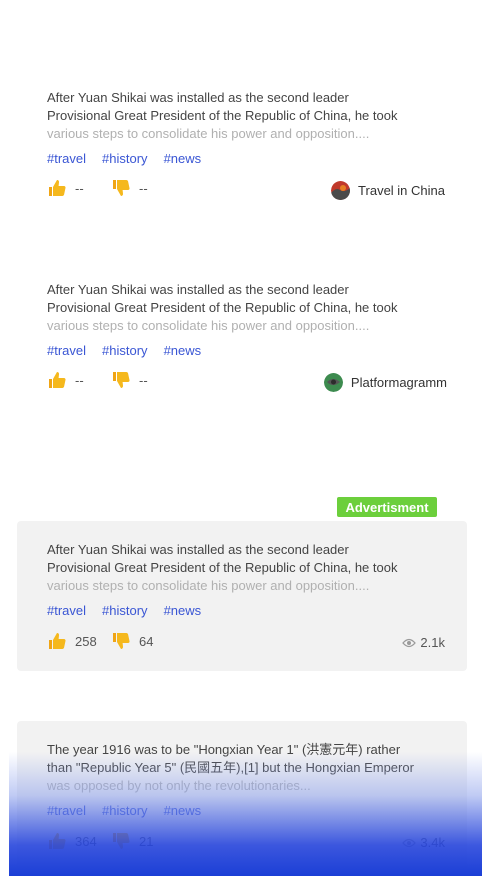 The width and height of the screenshot is (482, 876). I want to click on view-count: 3.4k, so click(423, 842).